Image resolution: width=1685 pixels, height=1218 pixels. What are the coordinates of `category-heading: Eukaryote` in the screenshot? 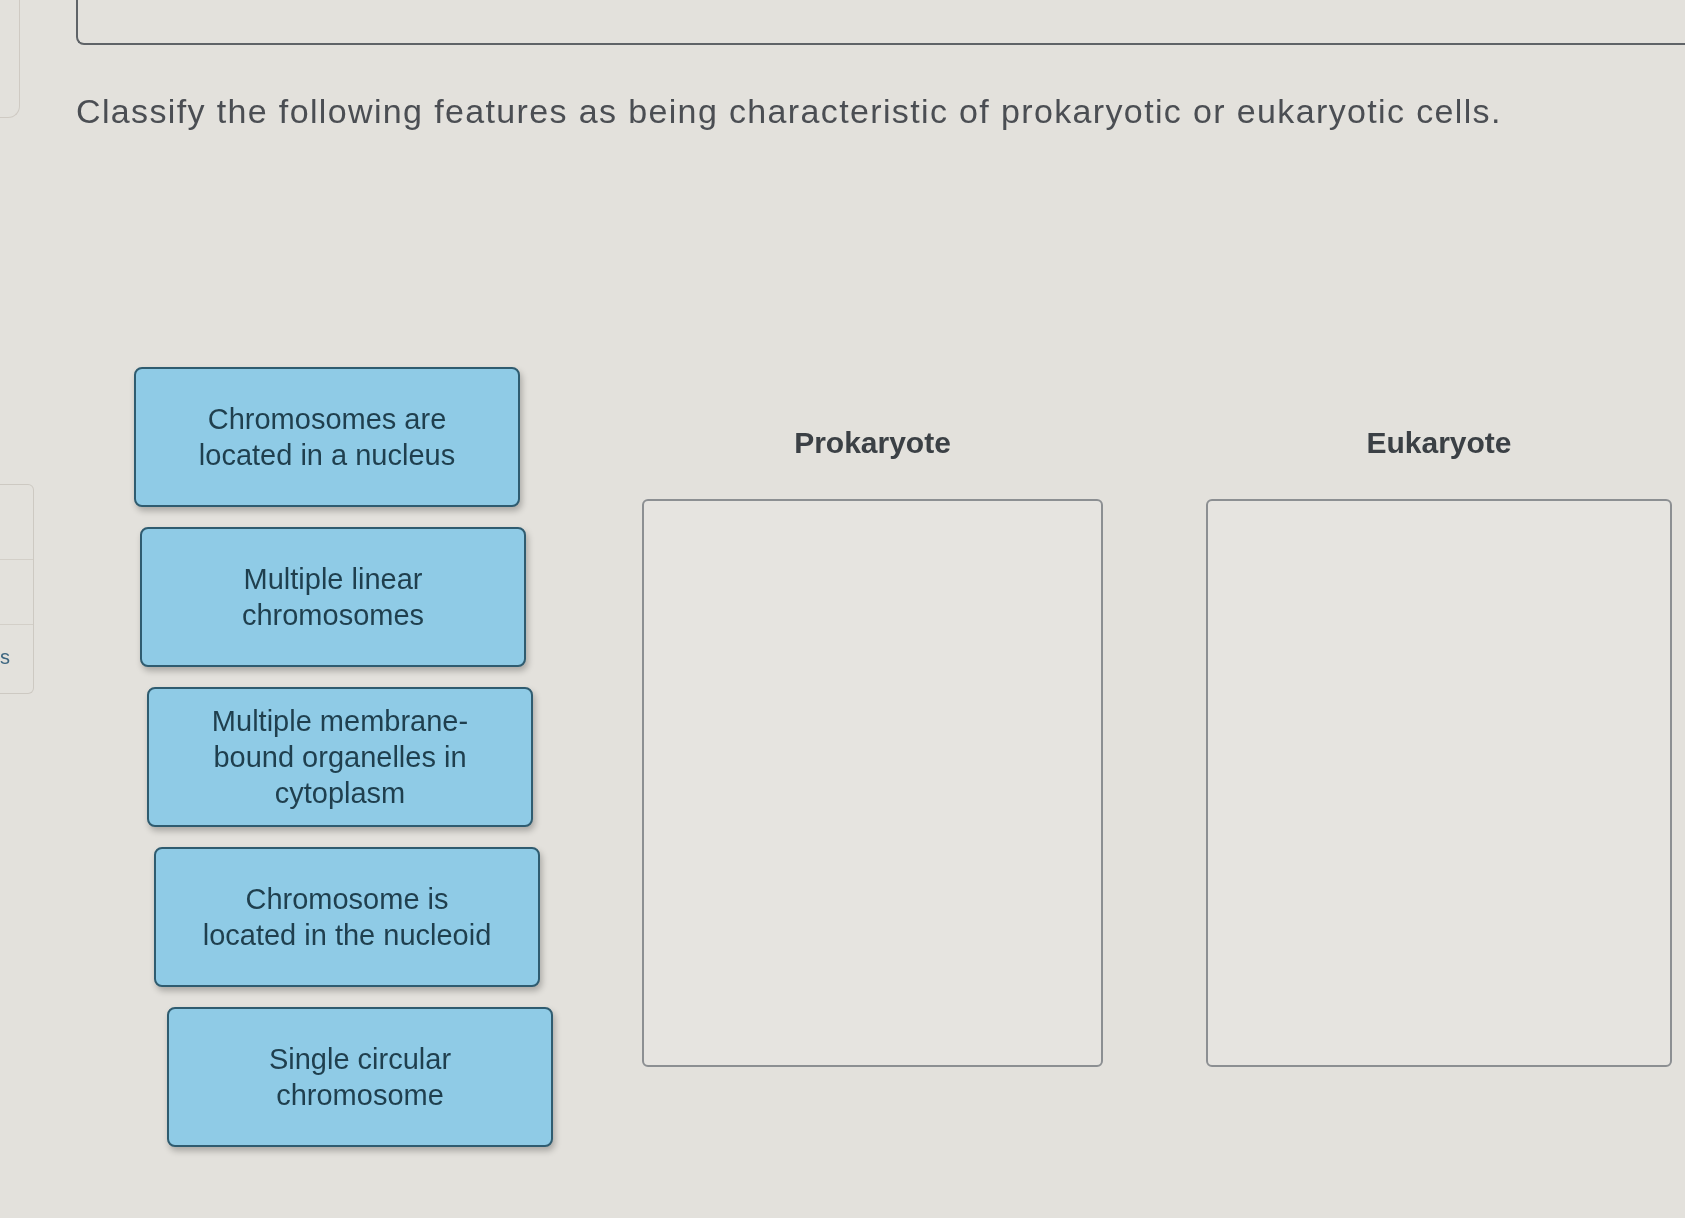 It's located at (1439, 443).